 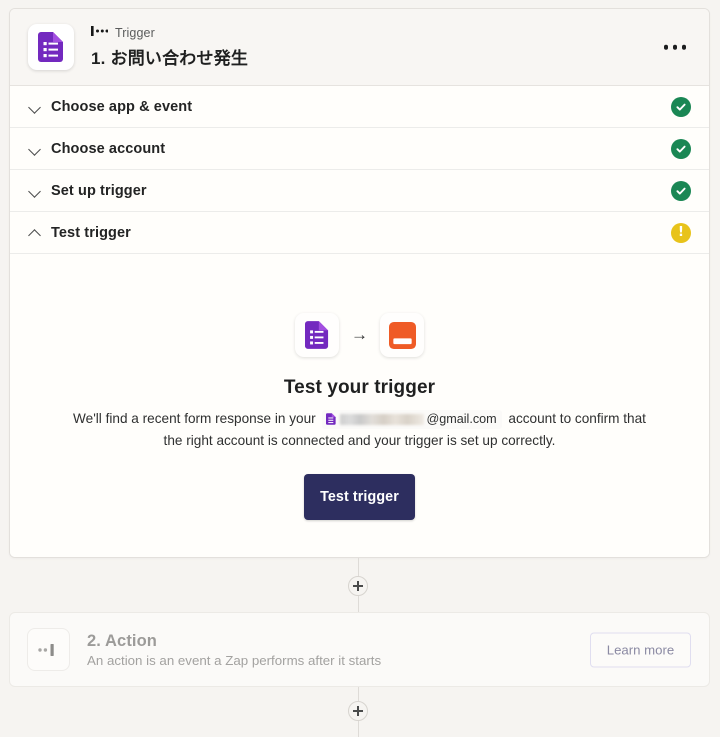 What do you see at coordinates (135, 33) in the screenshot?
I see `trigger-type-label: Trigger` at bounding box center [135, 33].